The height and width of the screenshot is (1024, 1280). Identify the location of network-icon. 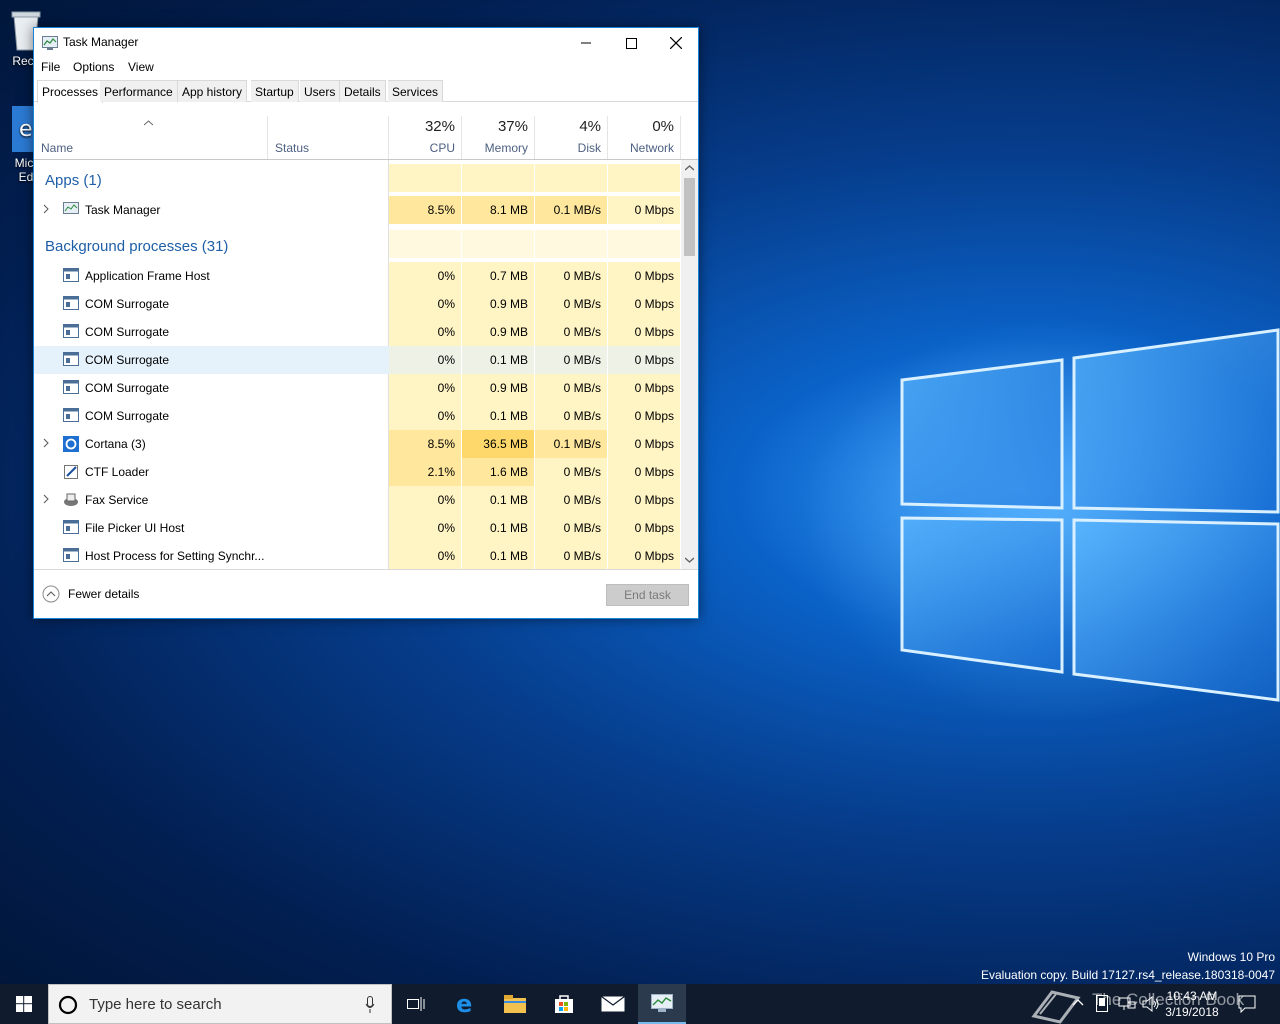
(1127, 1004).